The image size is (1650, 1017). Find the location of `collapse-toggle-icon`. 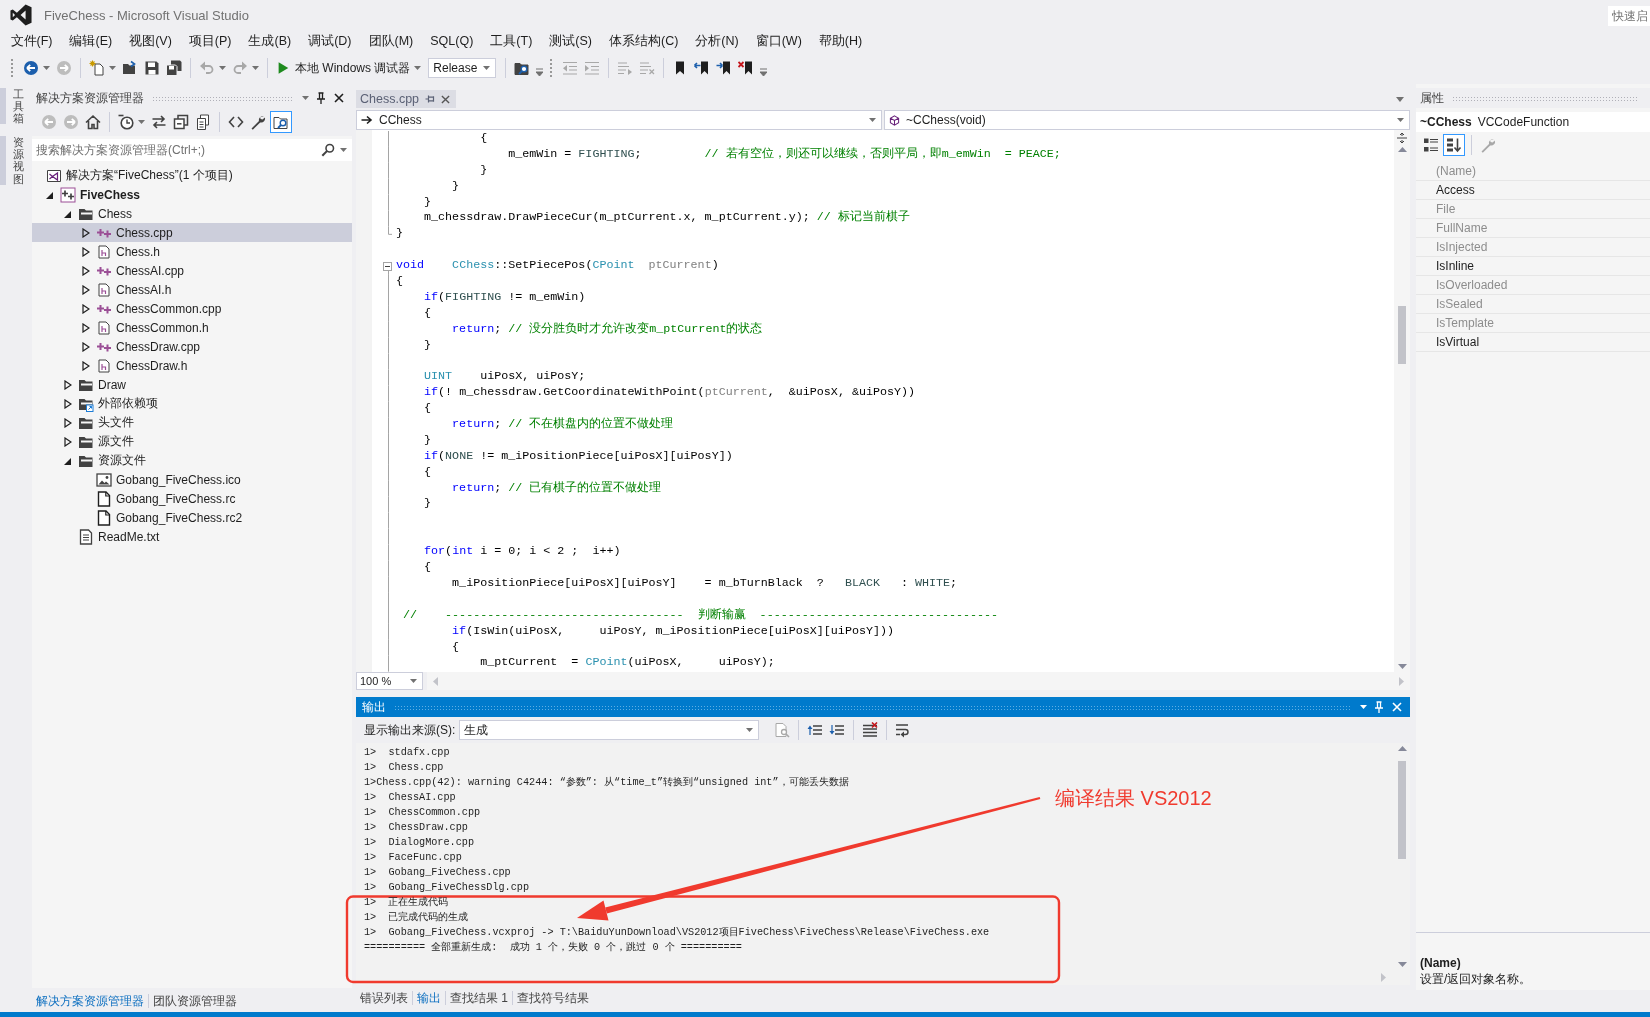

collapse-toggle-icon is located at coordinates (387, 266).